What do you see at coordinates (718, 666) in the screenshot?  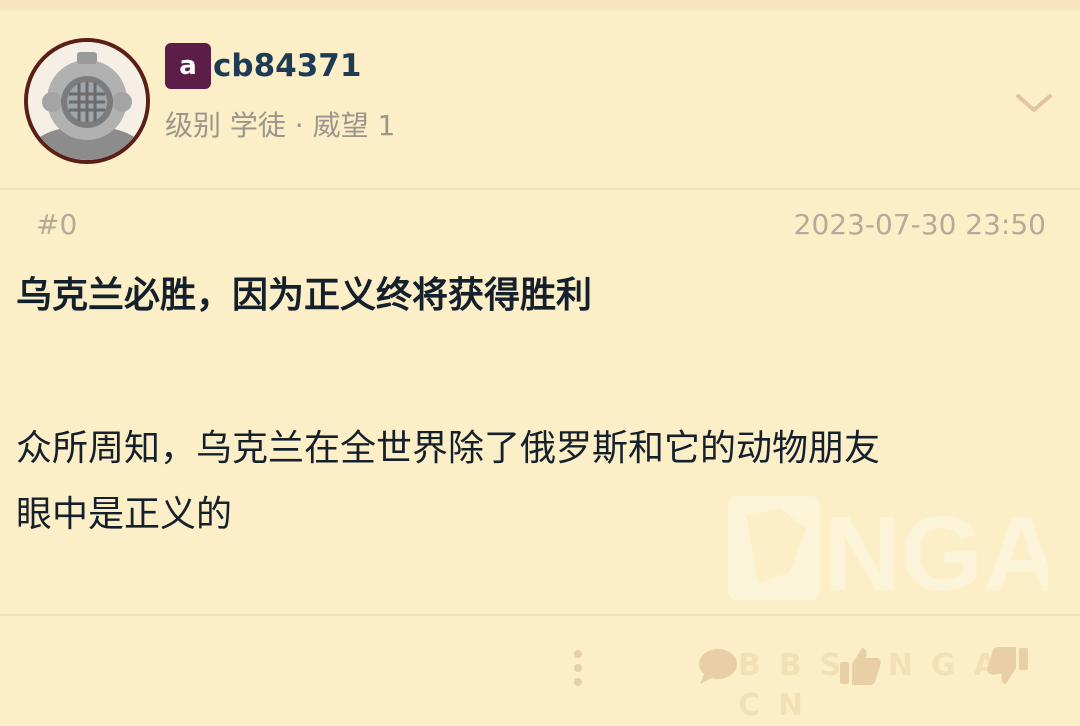 I see `comment-icon` at bounding box center [718, 666].